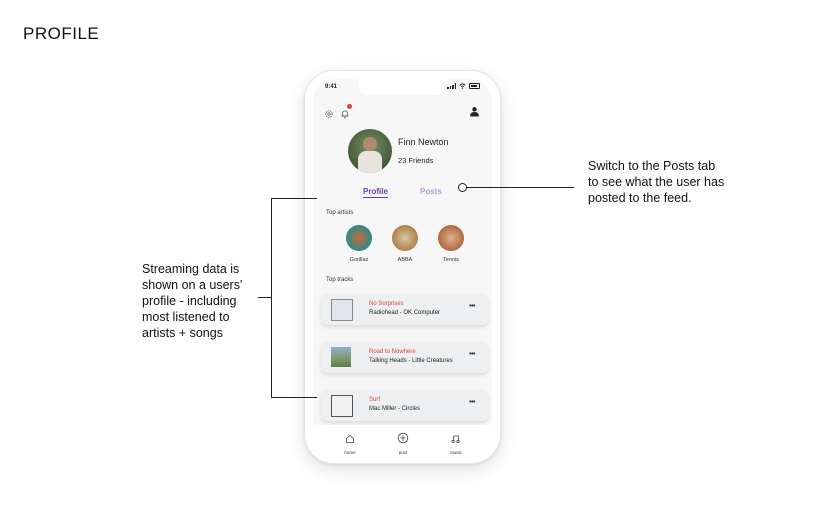 The image size is (816, 523). Describe the element at coordinates (359, 260) in the screenshot. I see `artist-name: Gorillaz` at that location.